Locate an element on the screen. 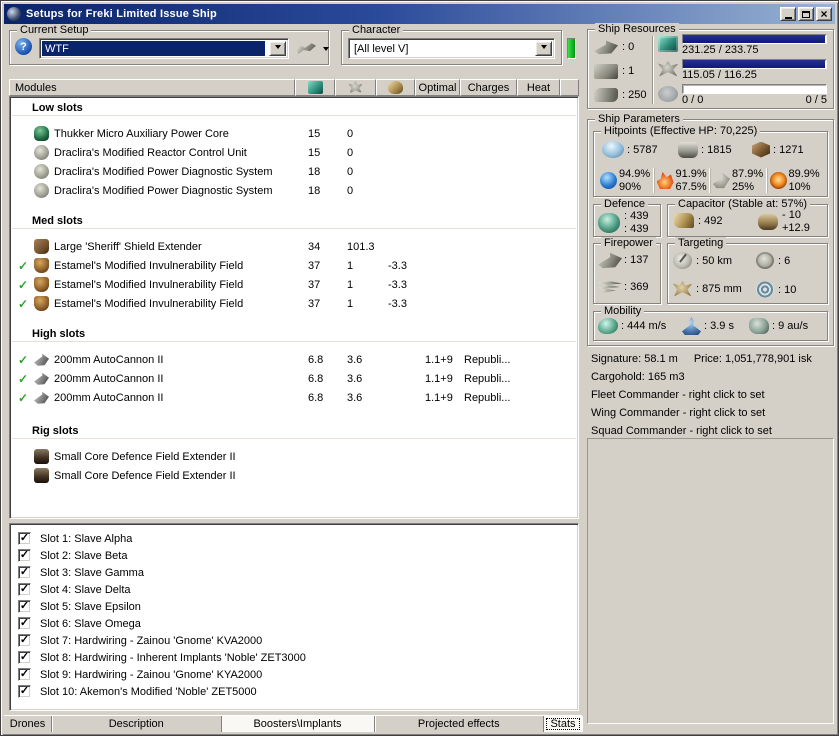 This screenshot has height=736, width=839. max-velocity: : 444 m/s is located at coordinates (644, 326).